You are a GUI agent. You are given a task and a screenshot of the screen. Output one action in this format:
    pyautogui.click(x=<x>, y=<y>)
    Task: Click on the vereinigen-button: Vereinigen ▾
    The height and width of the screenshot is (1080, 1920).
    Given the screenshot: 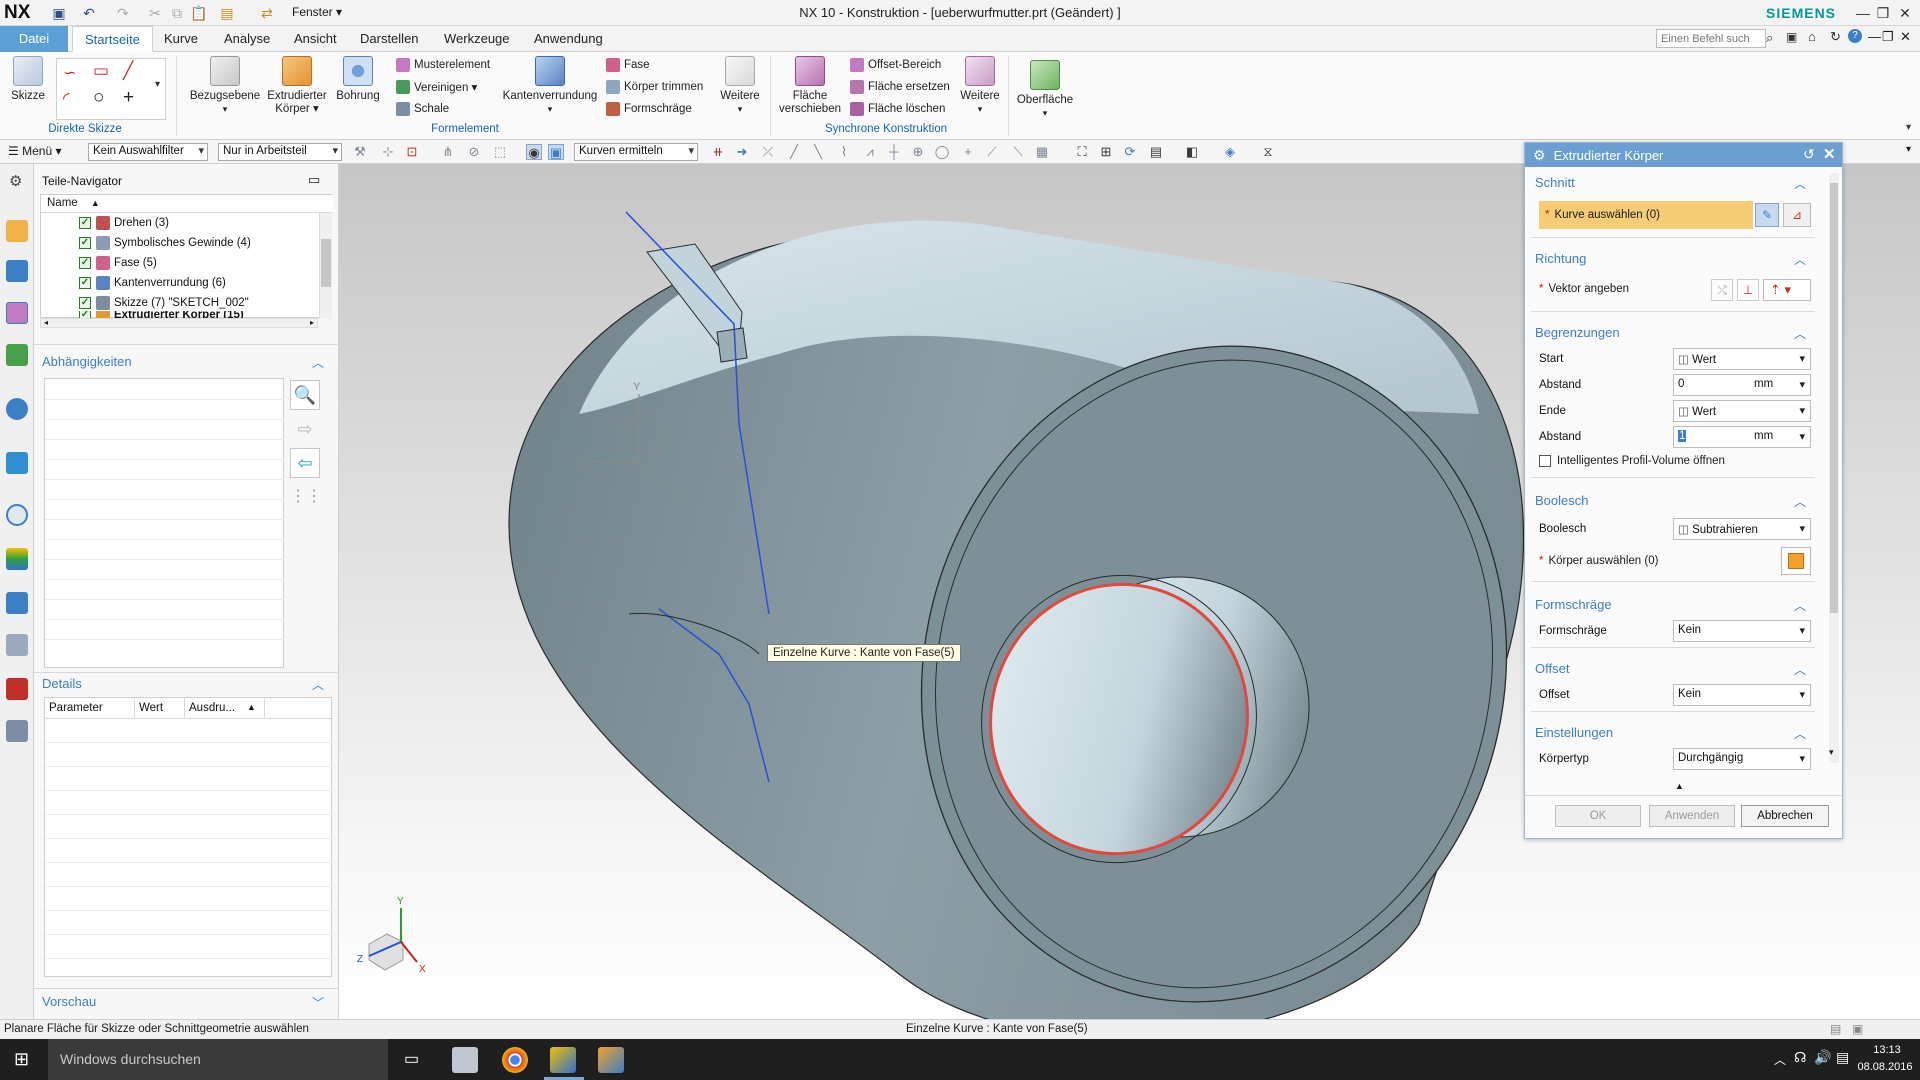 What is the action you would take?
    pyautogui.click(x=436, y=87)
    